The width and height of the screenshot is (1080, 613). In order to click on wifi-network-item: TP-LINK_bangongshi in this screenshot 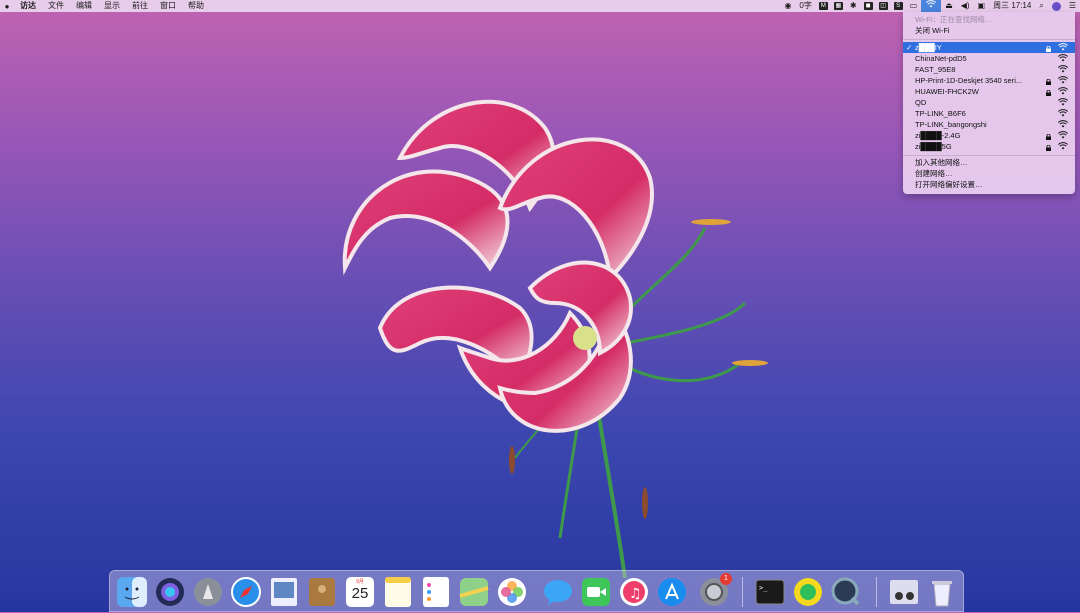, I will do `click(989, 124)`.